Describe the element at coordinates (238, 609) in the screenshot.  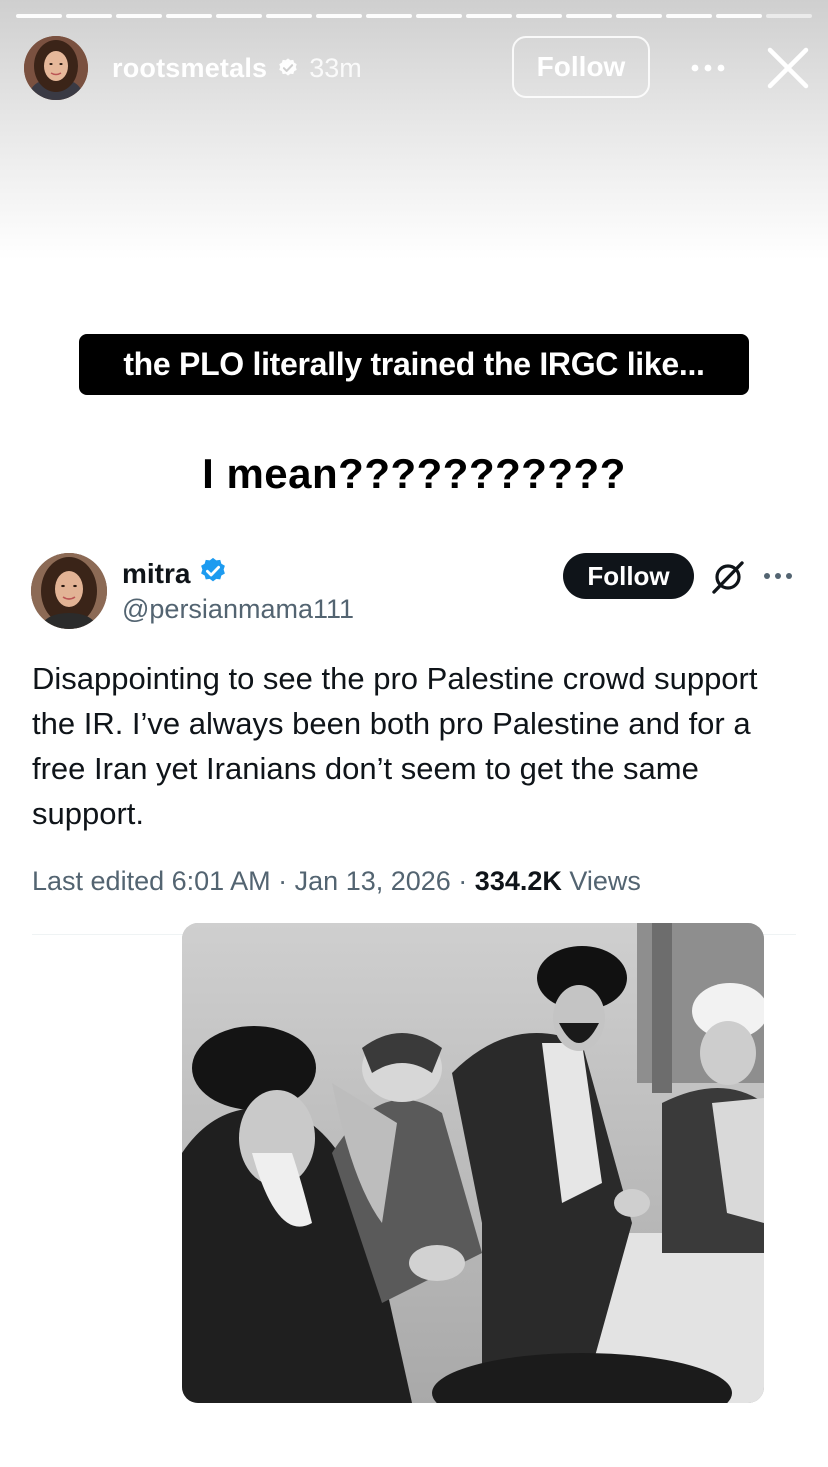
I see `tweet-handle: @persianmama111` at that location.